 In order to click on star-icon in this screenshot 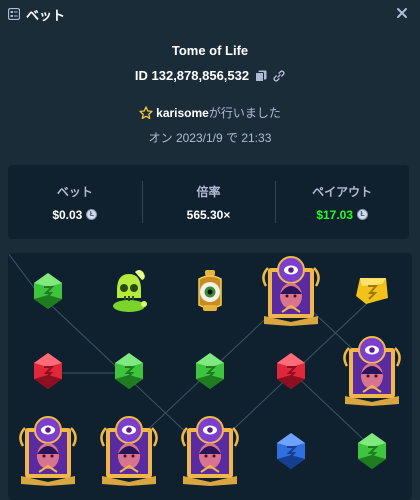, I will do `click(146, 112)`.